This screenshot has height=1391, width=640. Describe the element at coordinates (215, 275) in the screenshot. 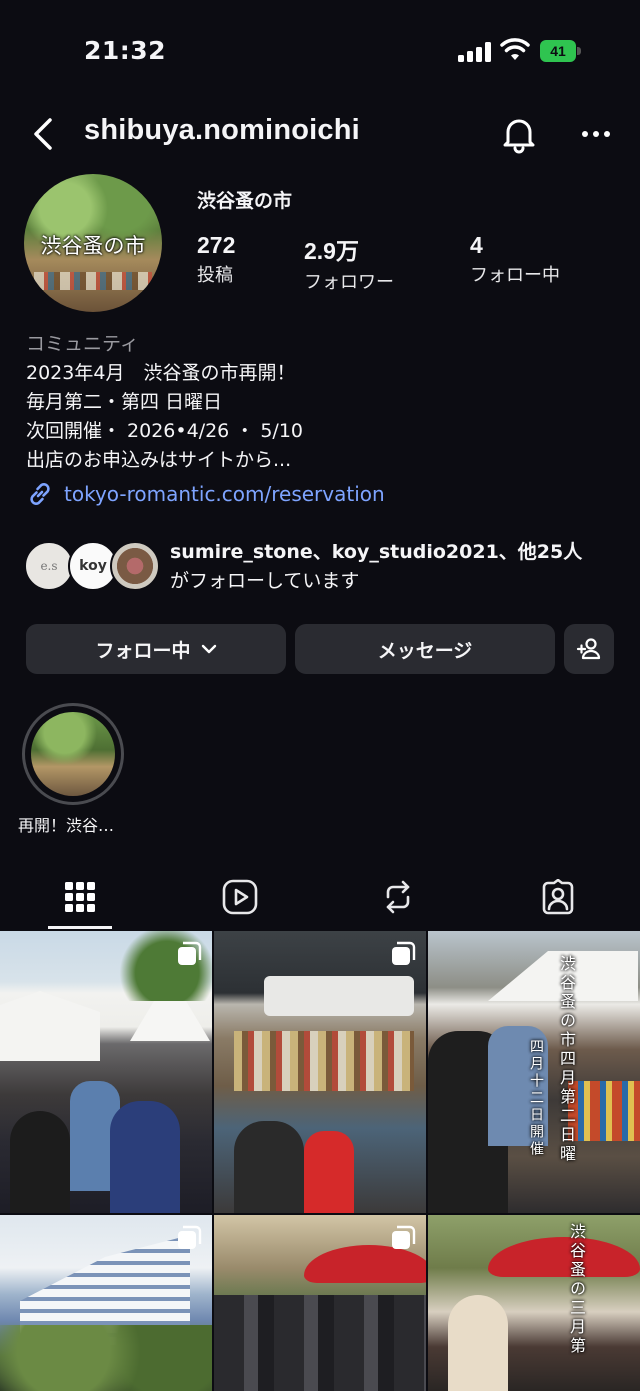

I see `posts-label: 投稿` at that location.